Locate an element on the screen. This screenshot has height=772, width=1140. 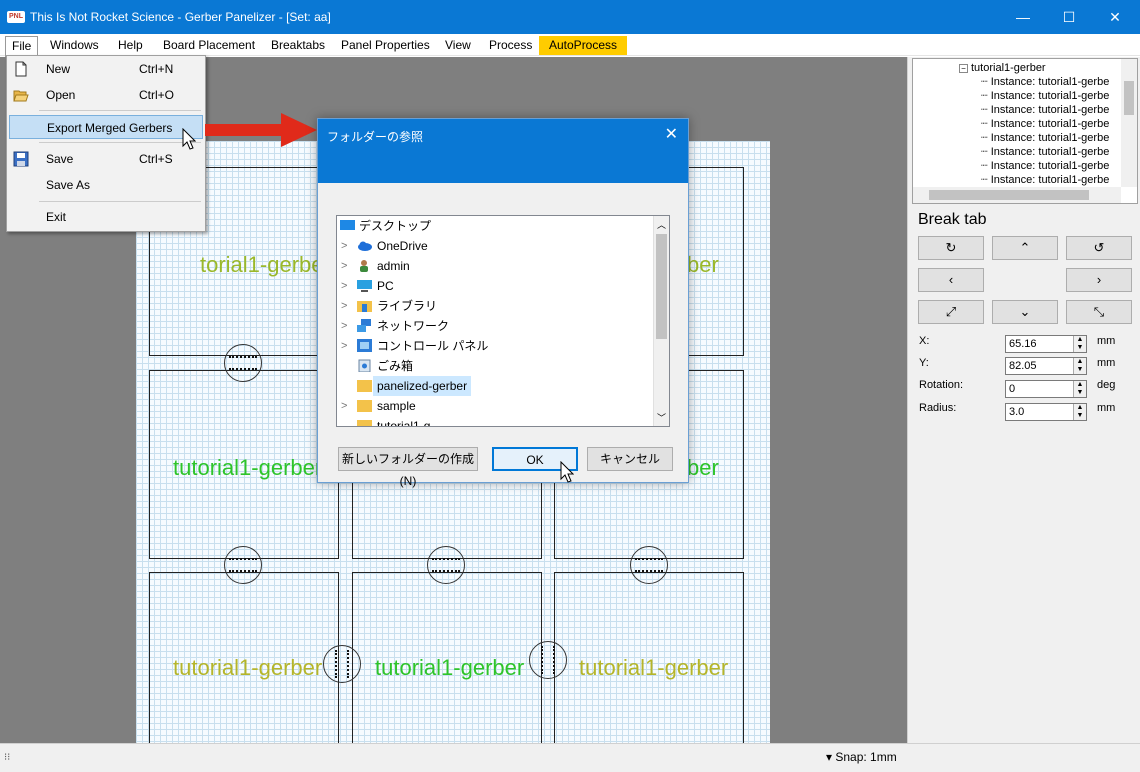
menu-board-placement: Board Placement is located at coordinates (209, 45).